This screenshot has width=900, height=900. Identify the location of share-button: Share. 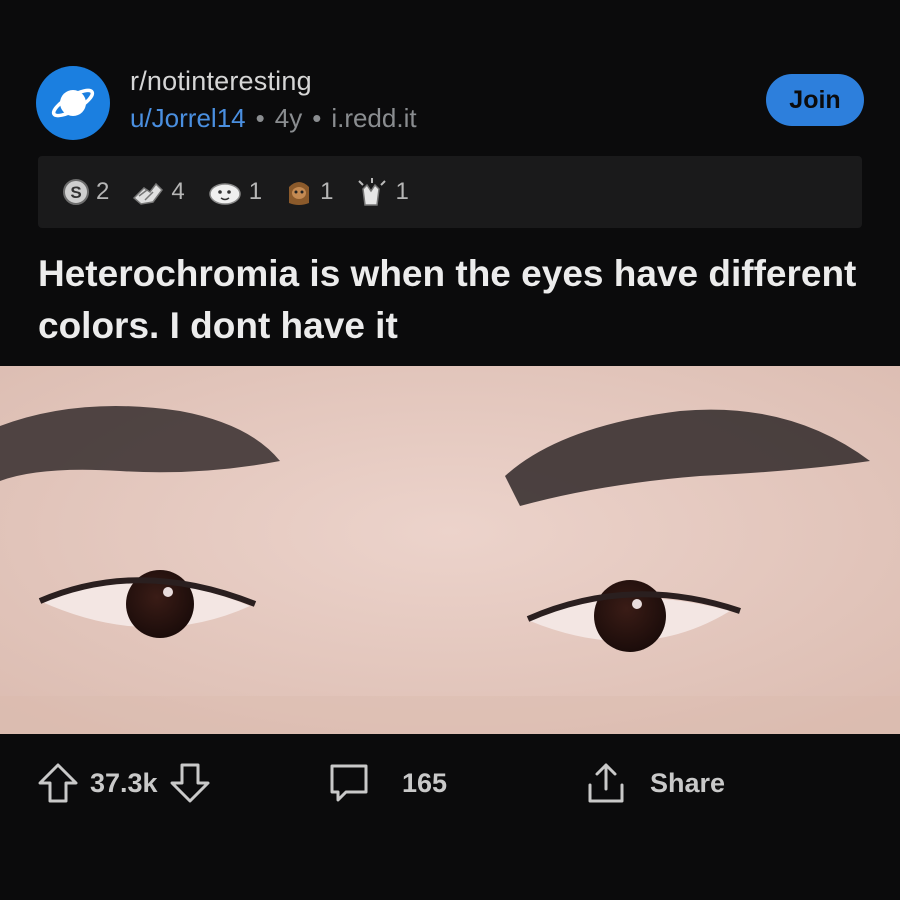
(654, 783).